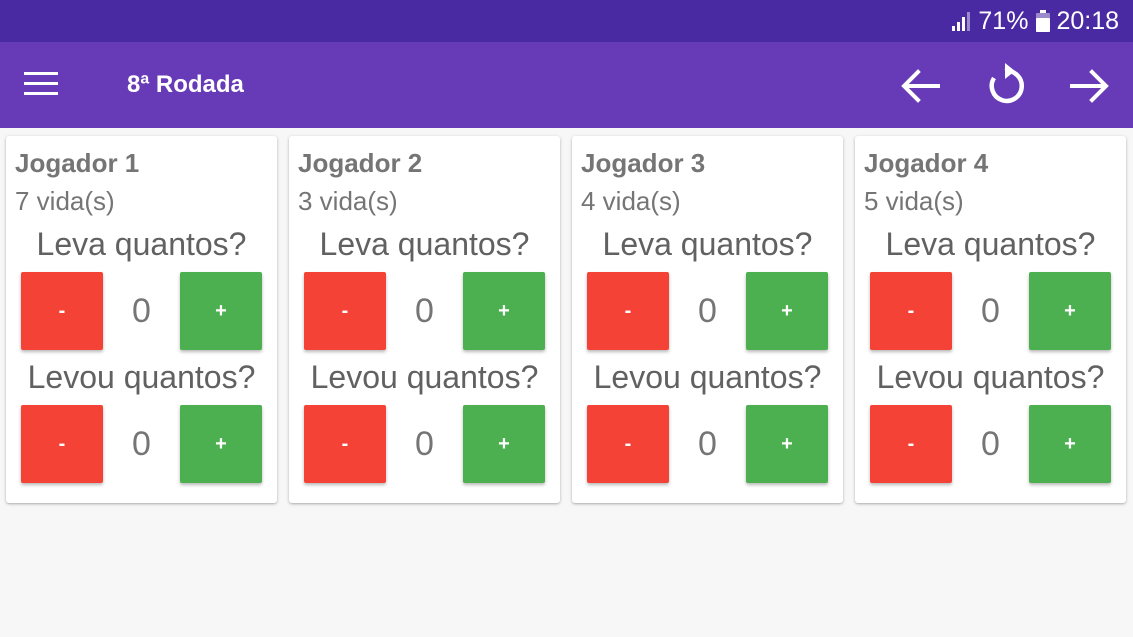  What do you see at coordinates (961, 21) in the screenshot?
I see `signal-icon` at bounding box center [961, 21].